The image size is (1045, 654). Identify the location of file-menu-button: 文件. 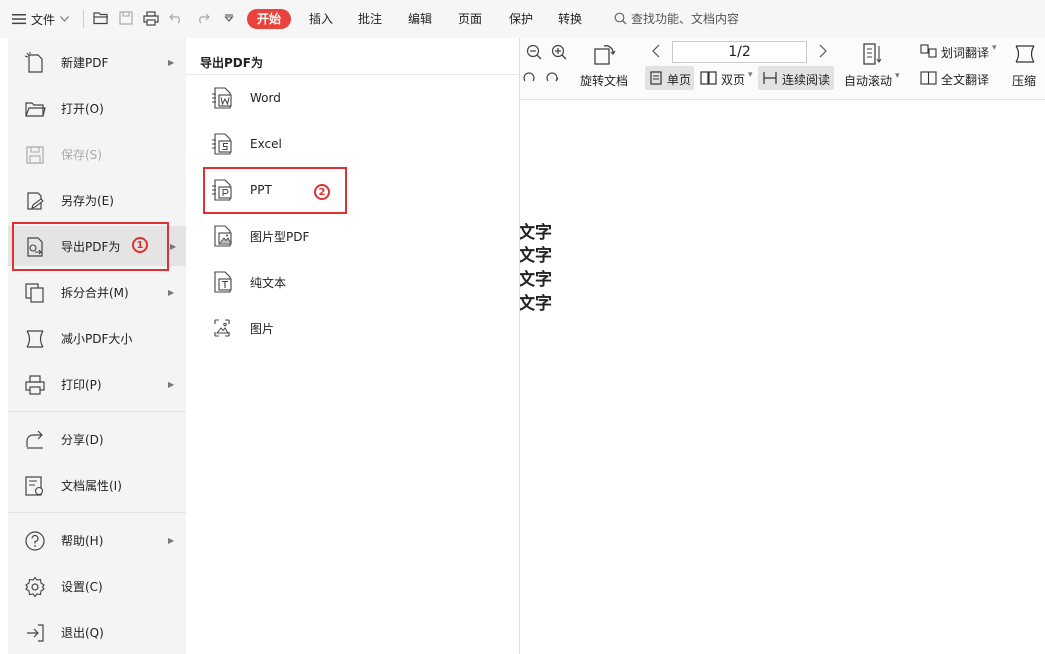
(40, 19).